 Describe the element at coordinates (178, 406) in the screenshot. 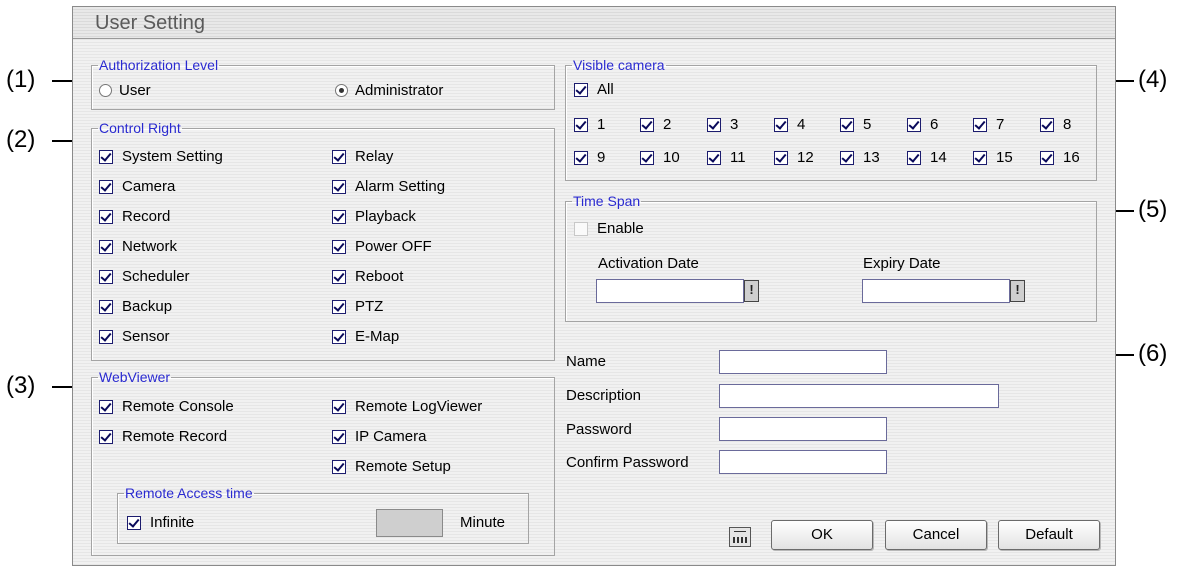

I see `label-remote-console: Remote Console` at that location.